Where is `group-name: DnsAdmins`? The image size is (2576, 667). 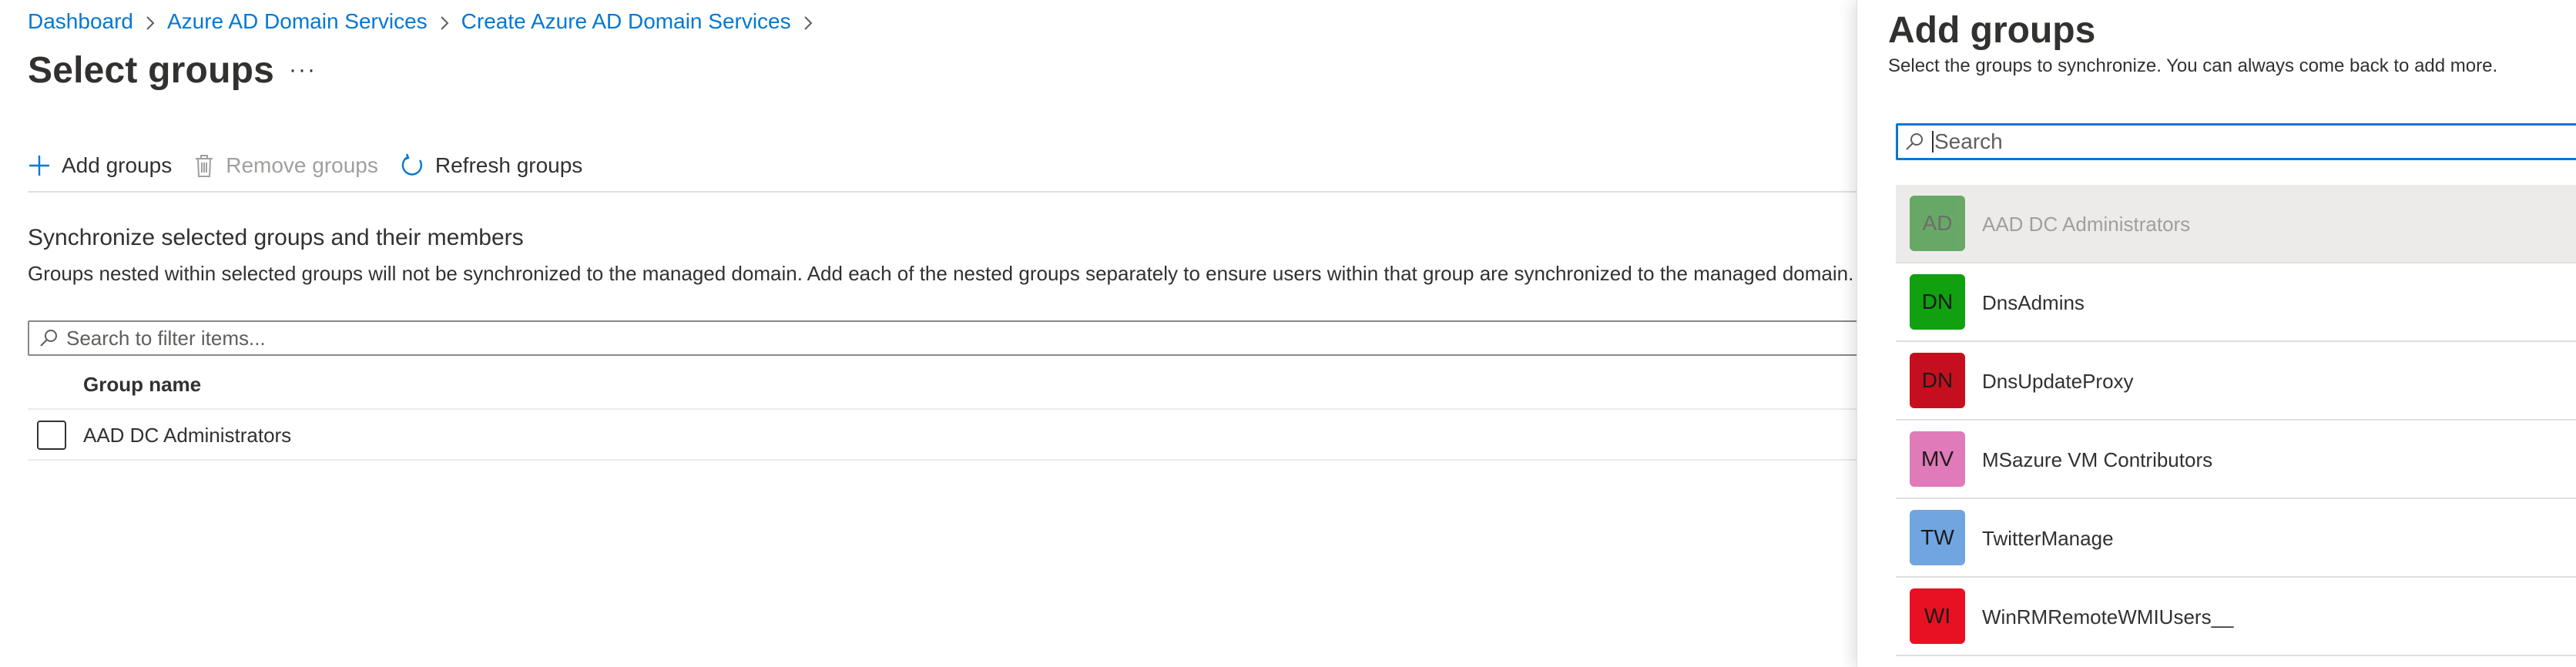
group-name: DnsAdmins is located at coordinates (2033, 302).